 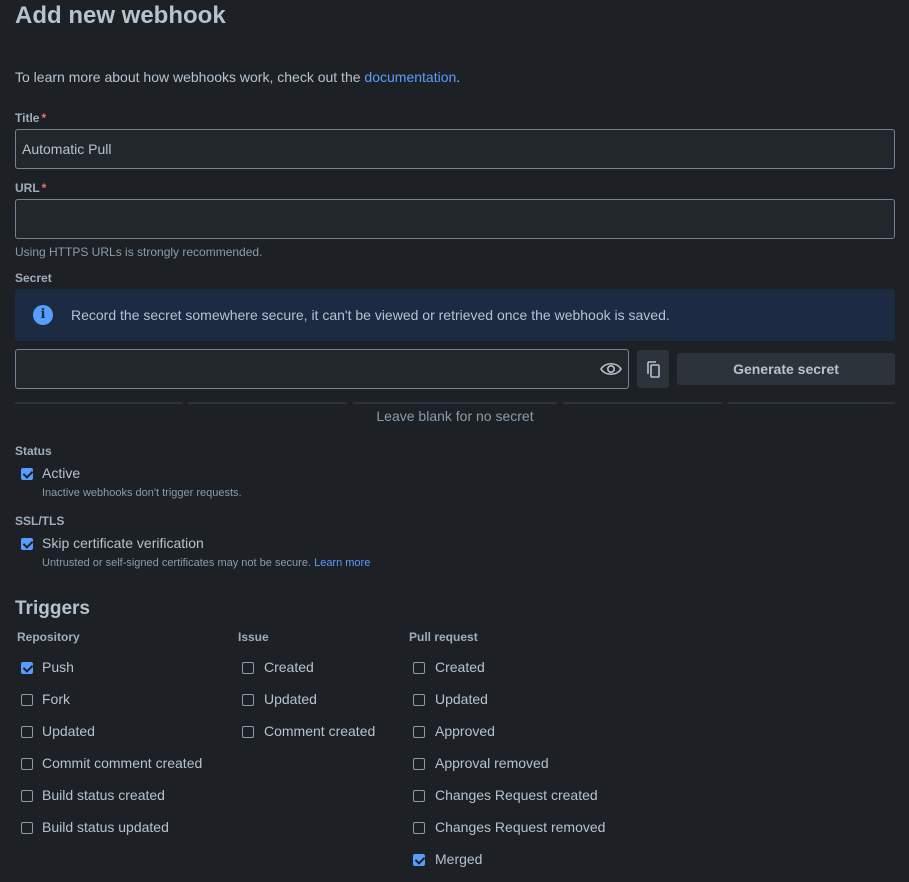 I want to click on title-label-text: Title, so click(x=27, y=118).